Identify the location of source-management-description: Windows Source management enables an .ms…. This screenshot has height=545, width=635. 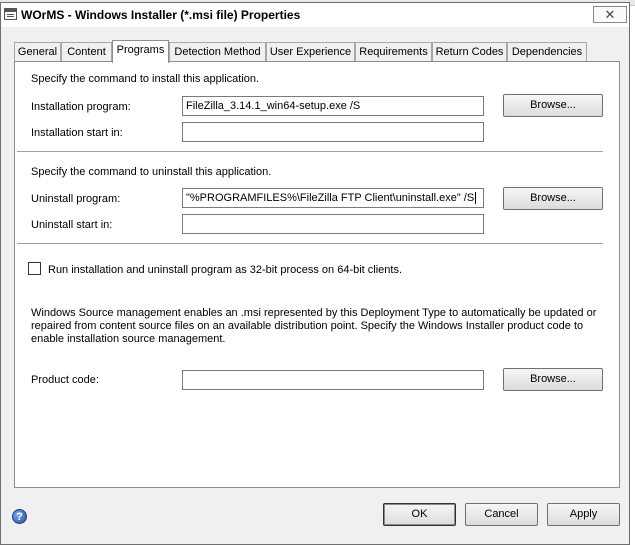
(314, 326).